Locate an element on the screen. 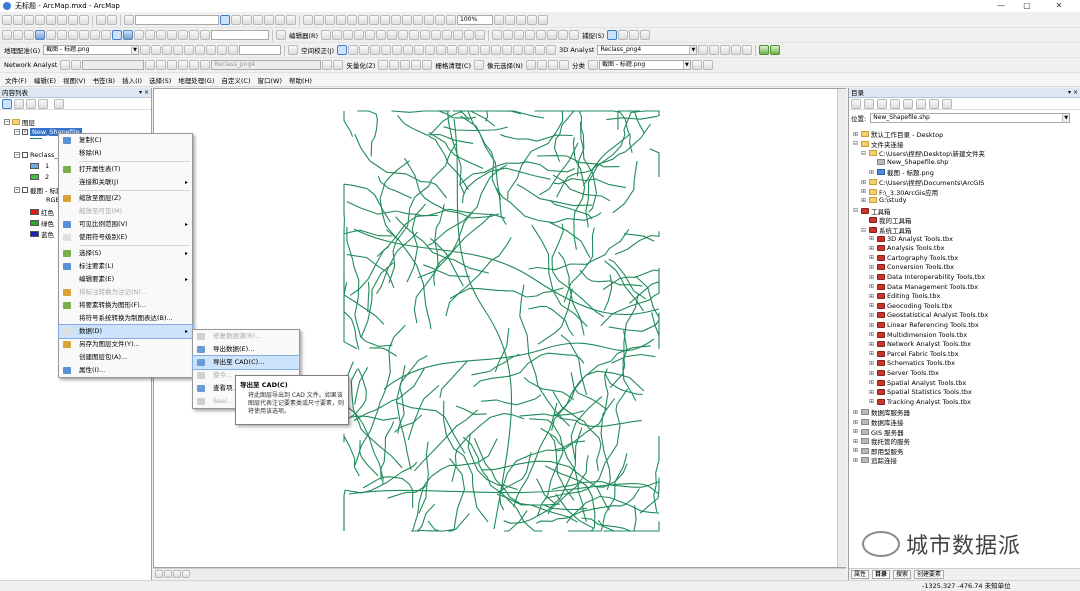 The image size is (1080, 591). editor-tool-12-icon is located at coordinates (436, 35).